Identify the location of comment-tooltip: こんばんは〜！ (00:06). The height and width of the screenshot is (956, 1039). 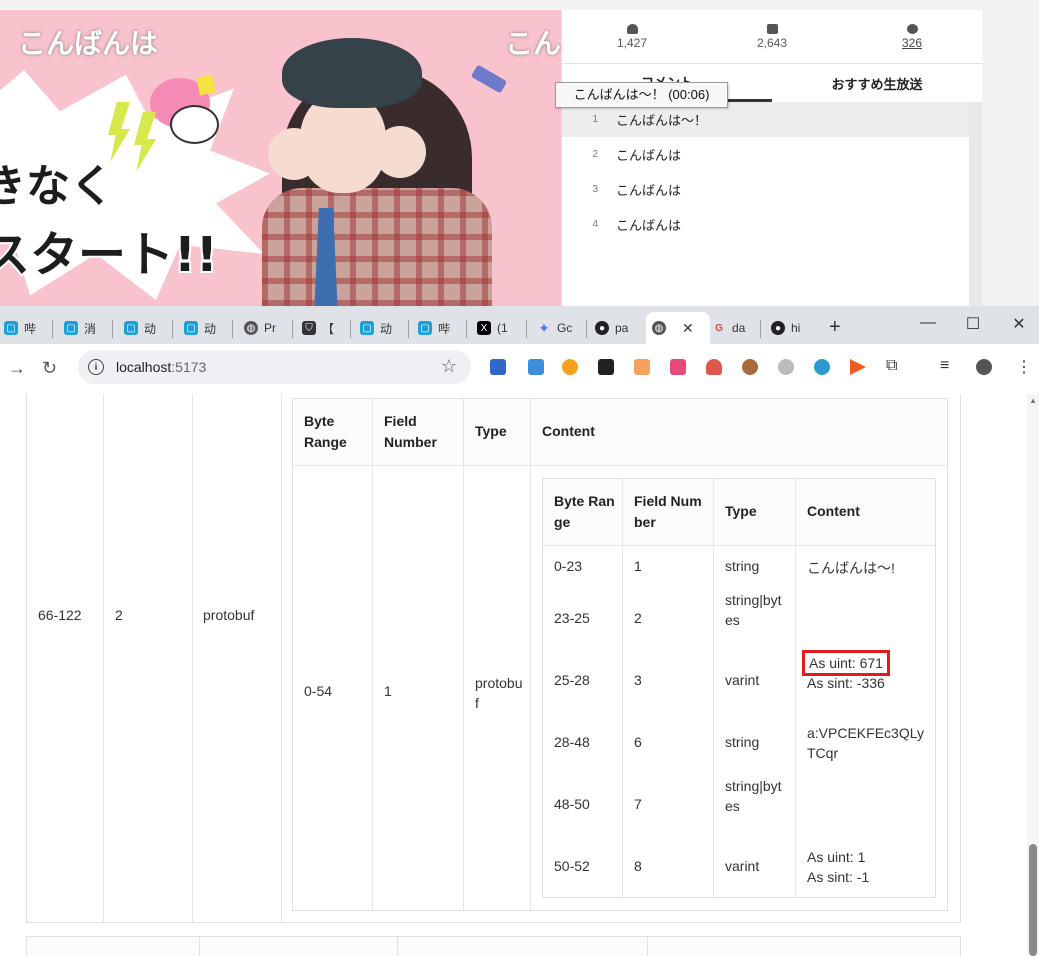
(641, 95).